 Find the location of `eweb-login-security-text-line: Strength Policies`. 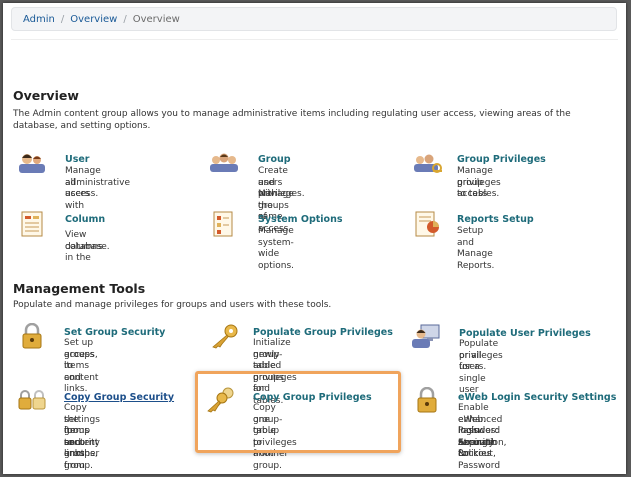

eweb-login-security-text-line: Strength Policies is located at coordinates (477, 448).